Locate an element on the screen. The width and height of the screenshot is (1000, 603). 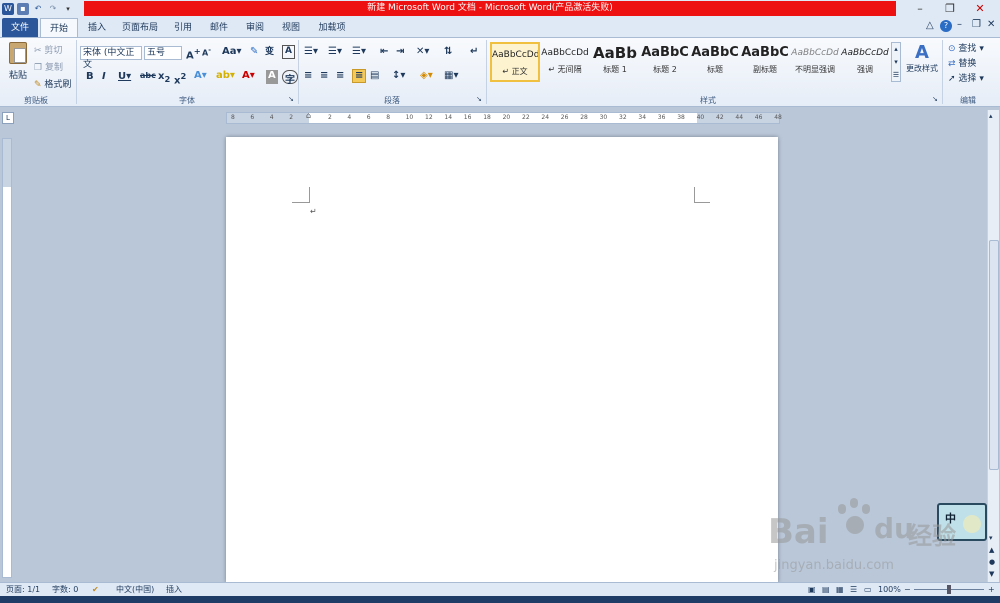
prev-page-icon: ▲ is located at coordinates (991, 550).